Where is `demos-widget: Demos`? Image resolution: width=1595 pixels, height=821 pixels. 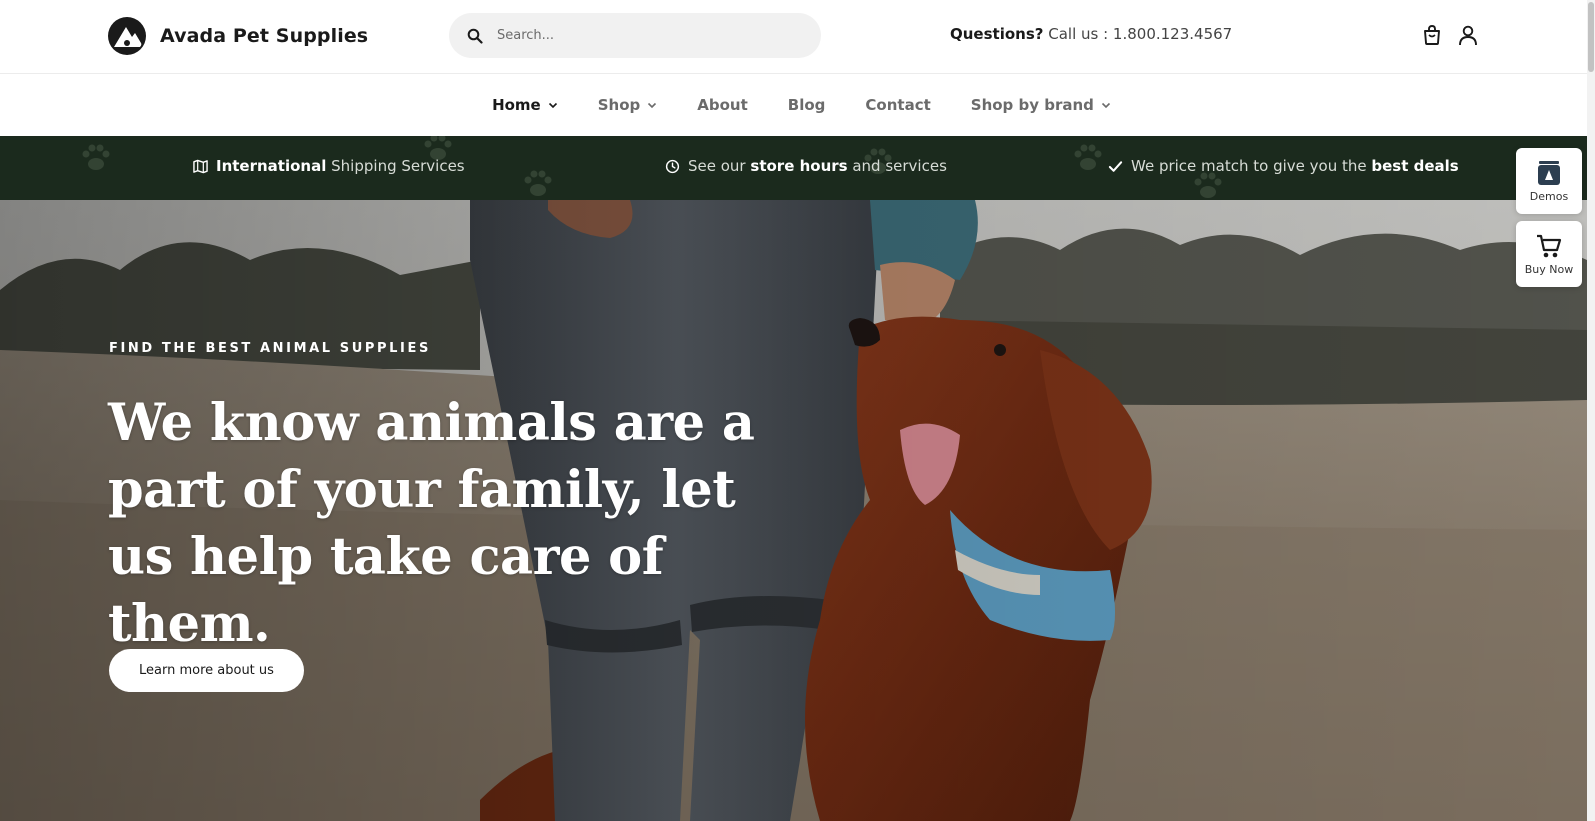
demos-widget: Demos is located at coordinates (1549, 181).